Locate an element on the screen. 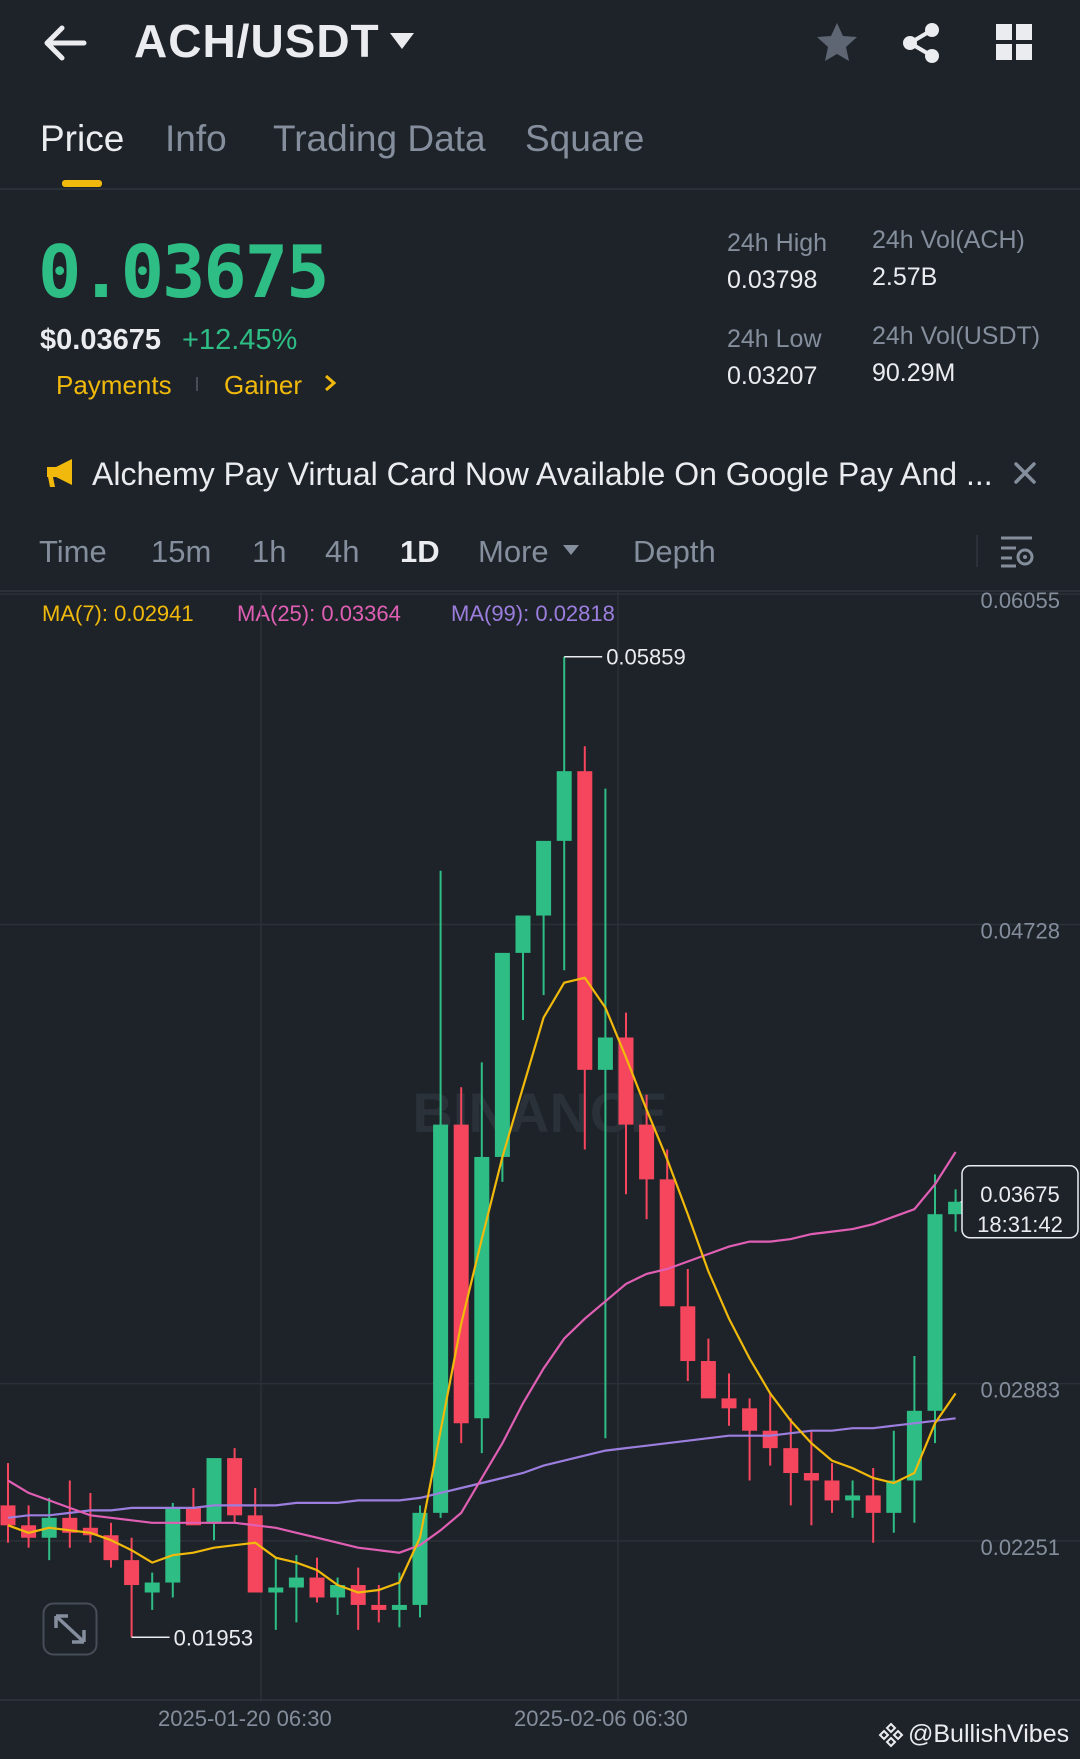 The height and width of the screenshot is (1759, 1080). chevron-right-icon is located at coordinates (330, 383).